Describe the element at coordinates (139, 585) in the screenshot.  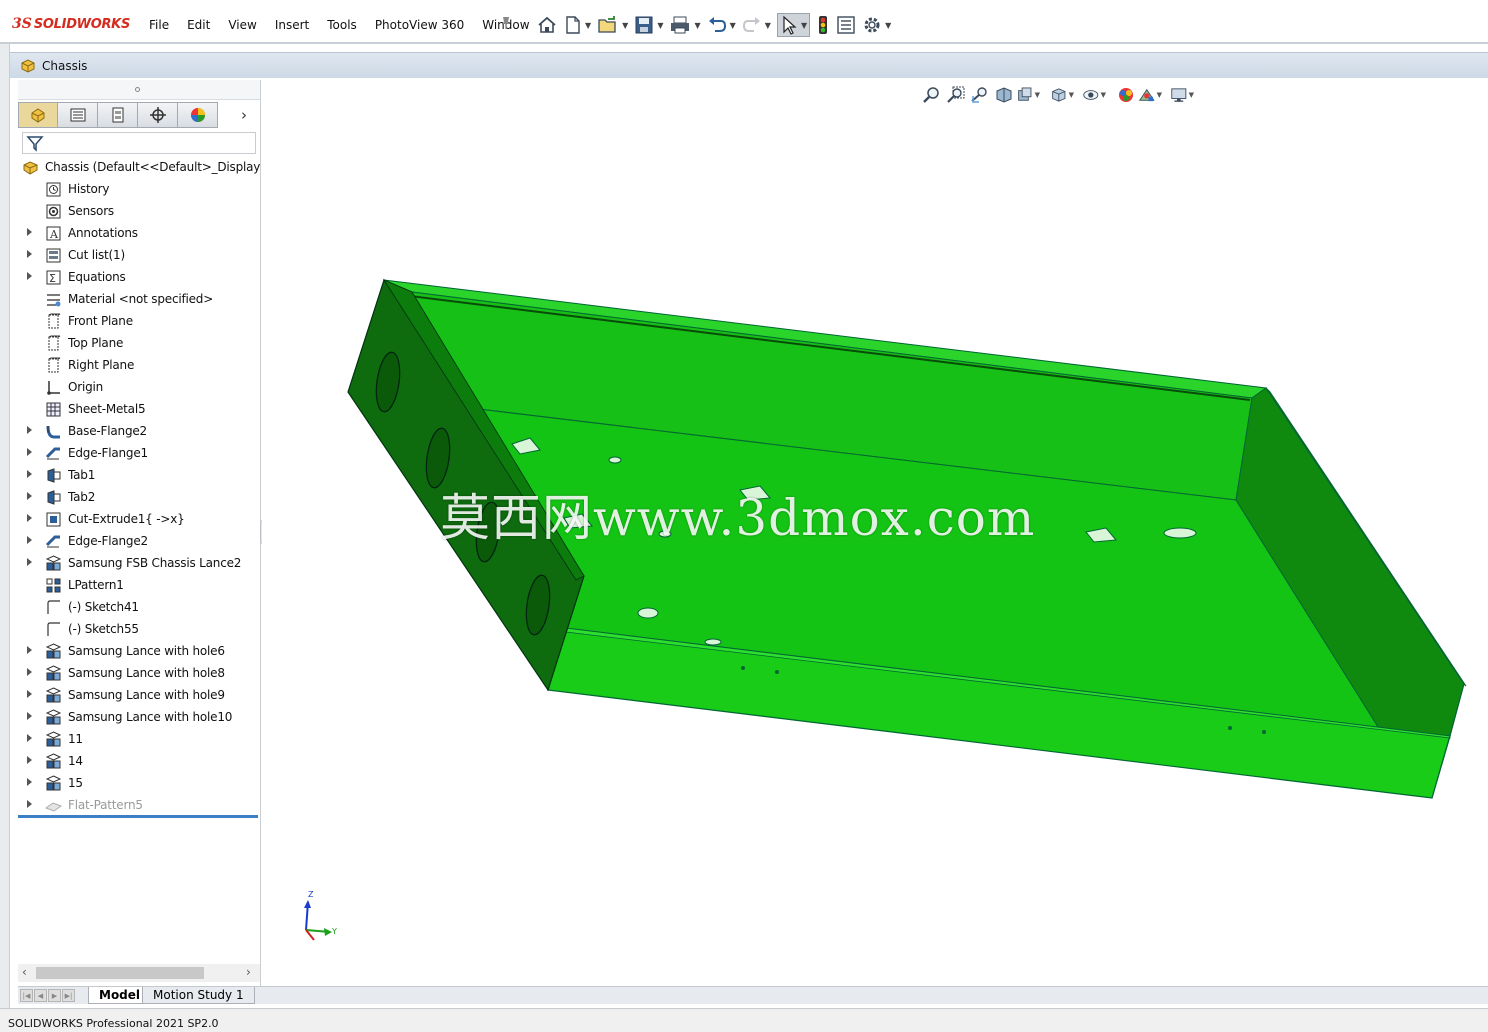
I see `tree-item: LPattern1` at that location.